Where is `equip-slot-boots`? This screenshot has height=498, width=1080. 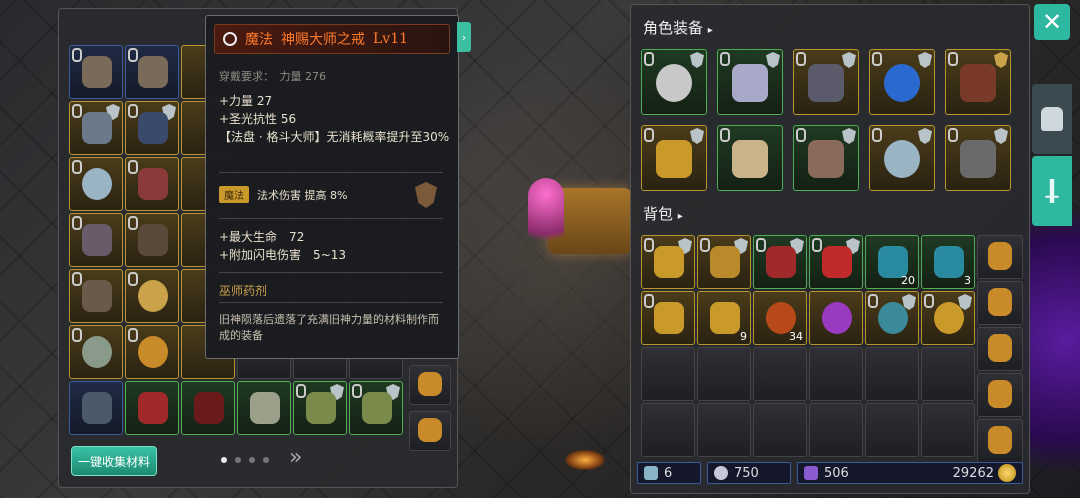
equip-slot-boots is located at coordinates (826, 158).